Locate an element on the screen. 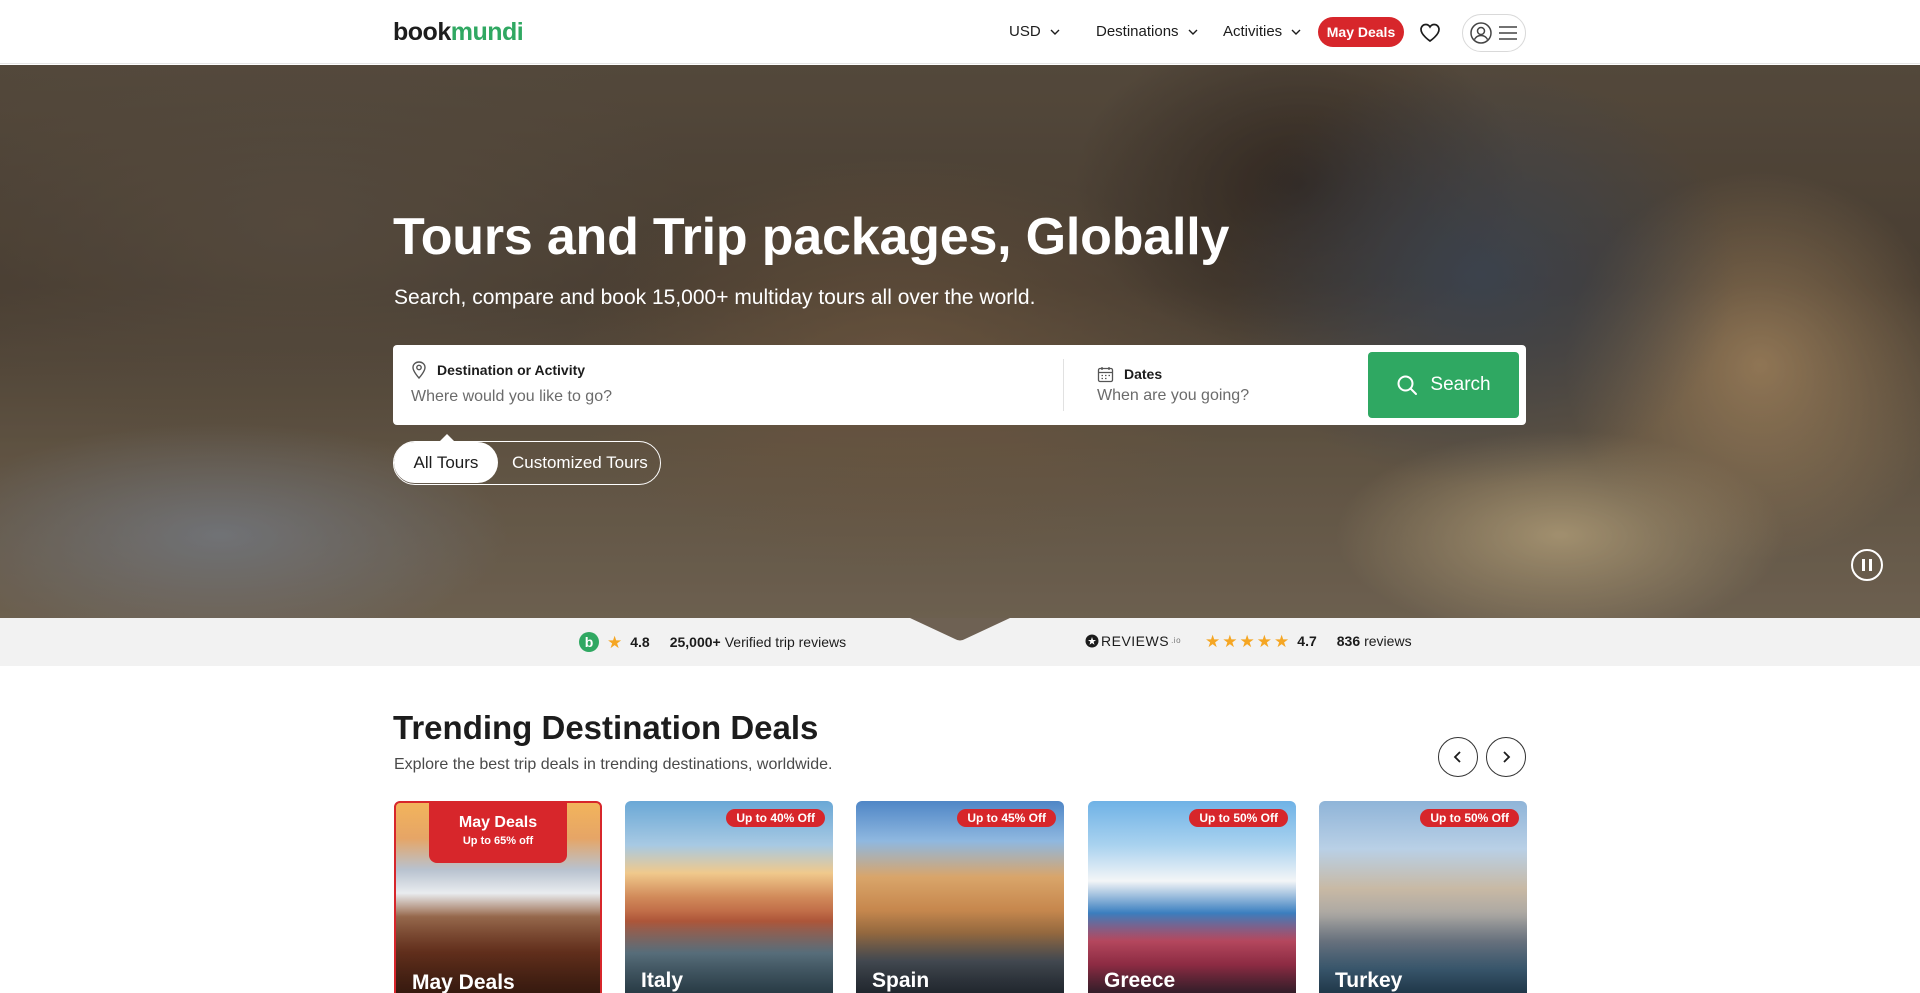 This screenshot has width=1920, height=993. card-name: Turkey is located at coordinates (1369, 980).